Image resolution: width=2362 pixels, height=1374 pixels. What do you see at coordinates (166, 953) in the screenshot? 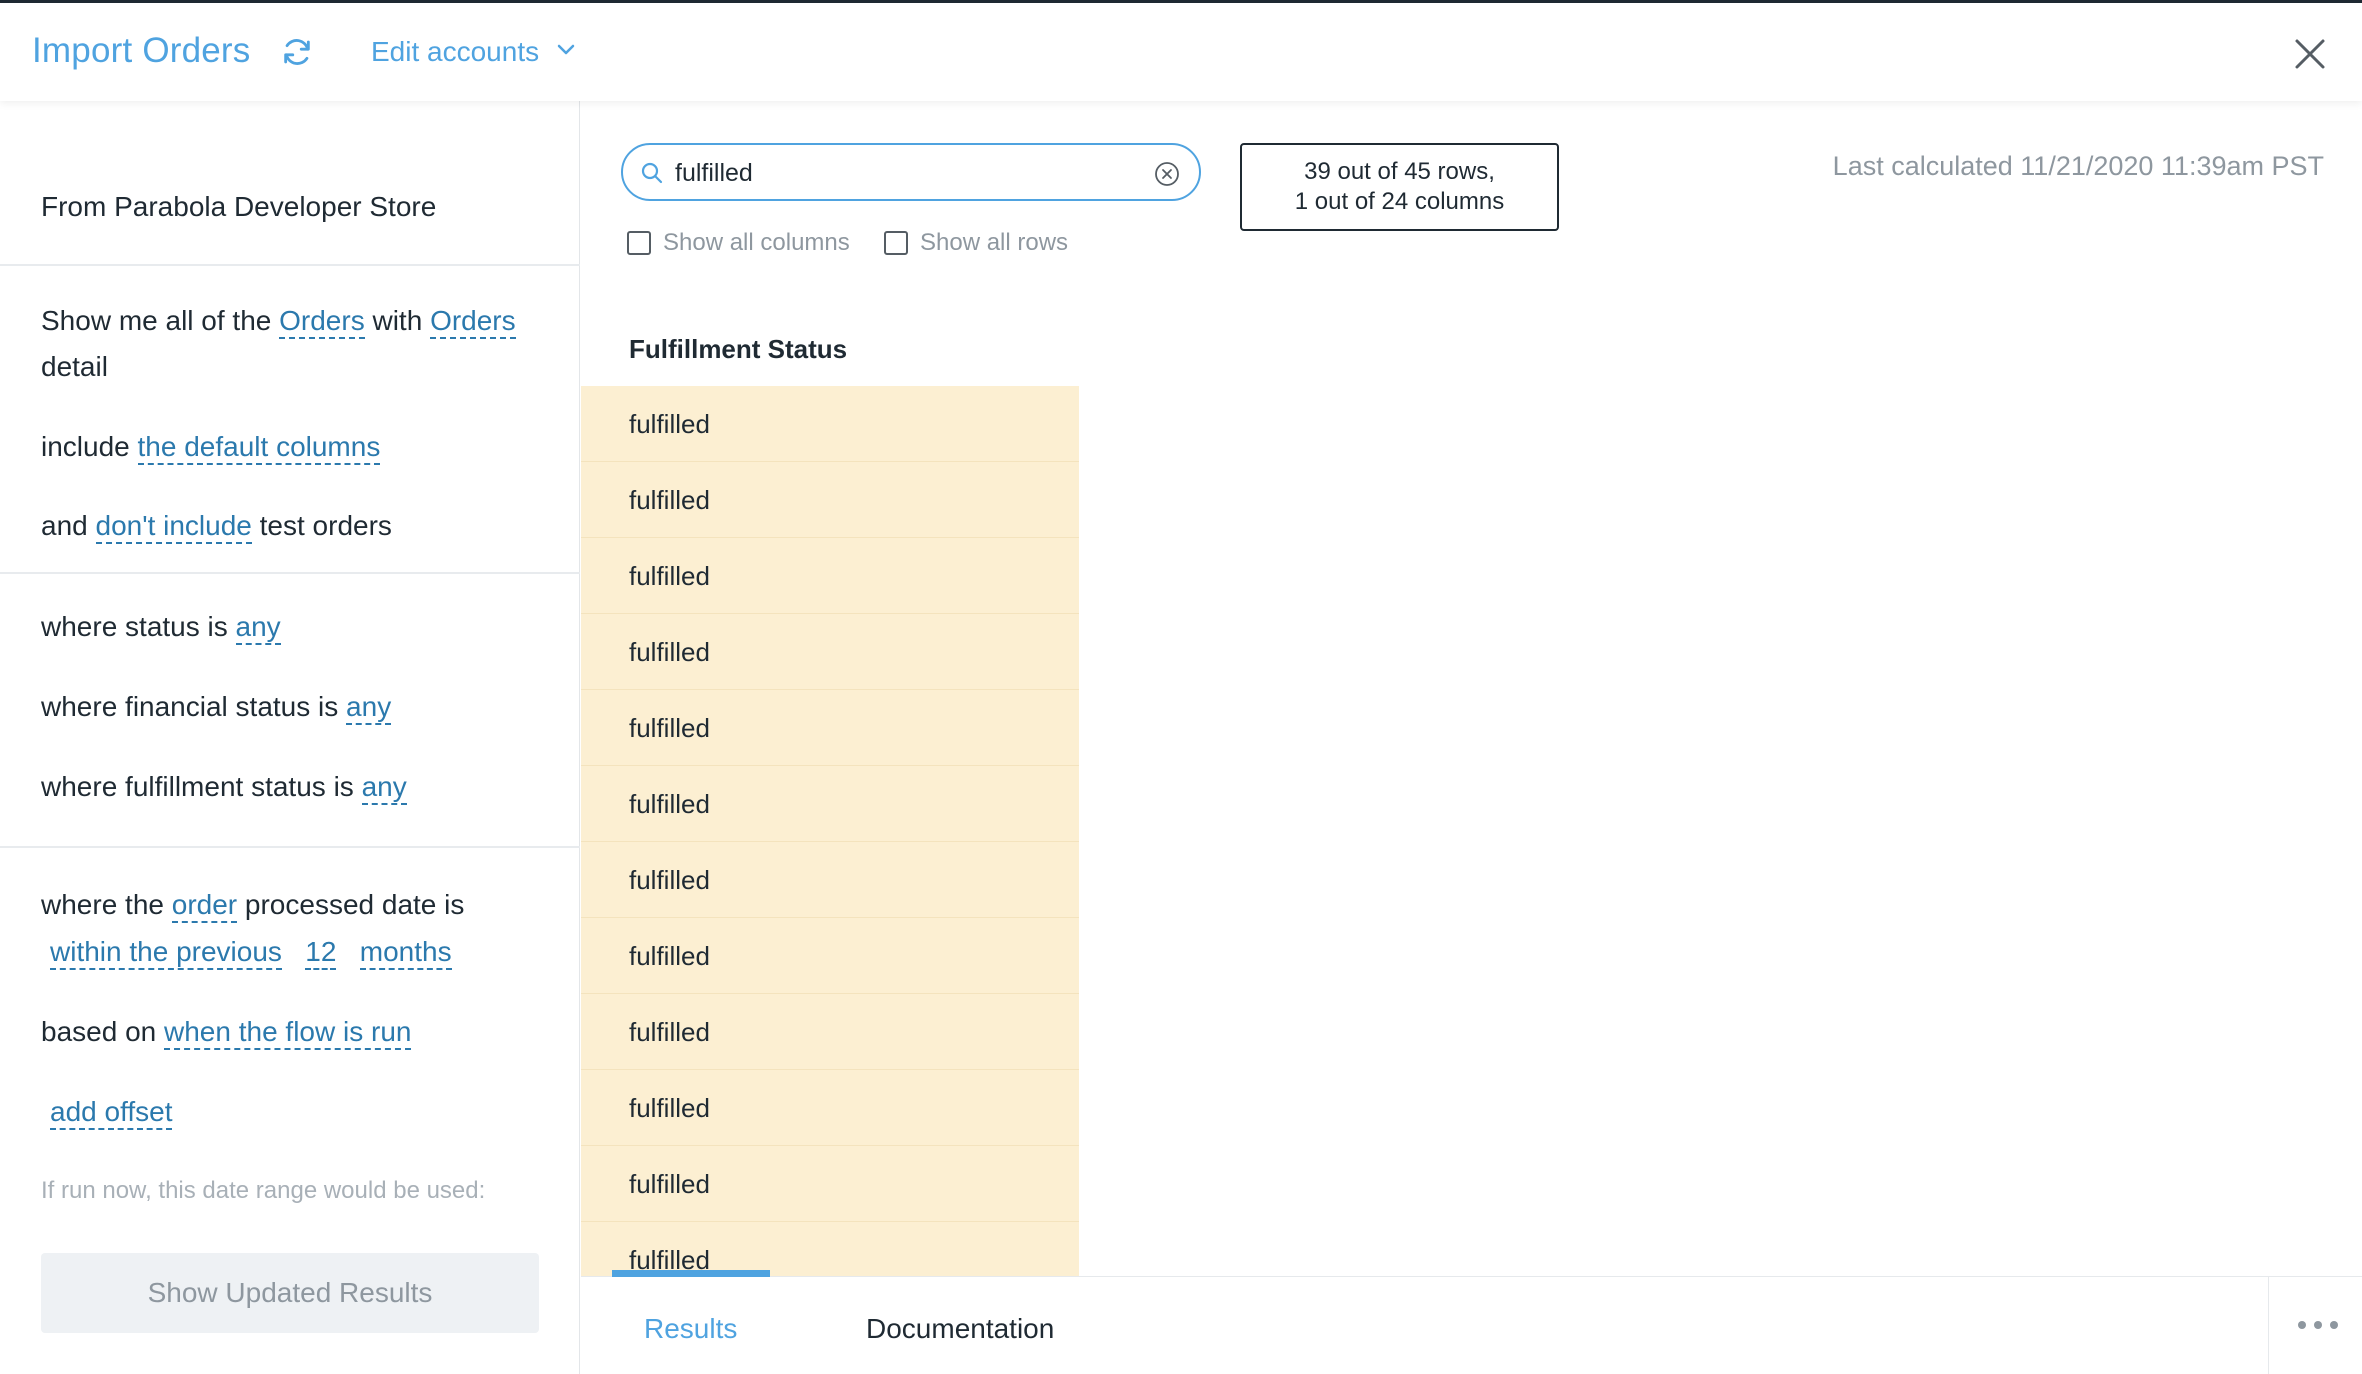
I see `range-type-selector: within the previous` at bounding box center [166, 953].